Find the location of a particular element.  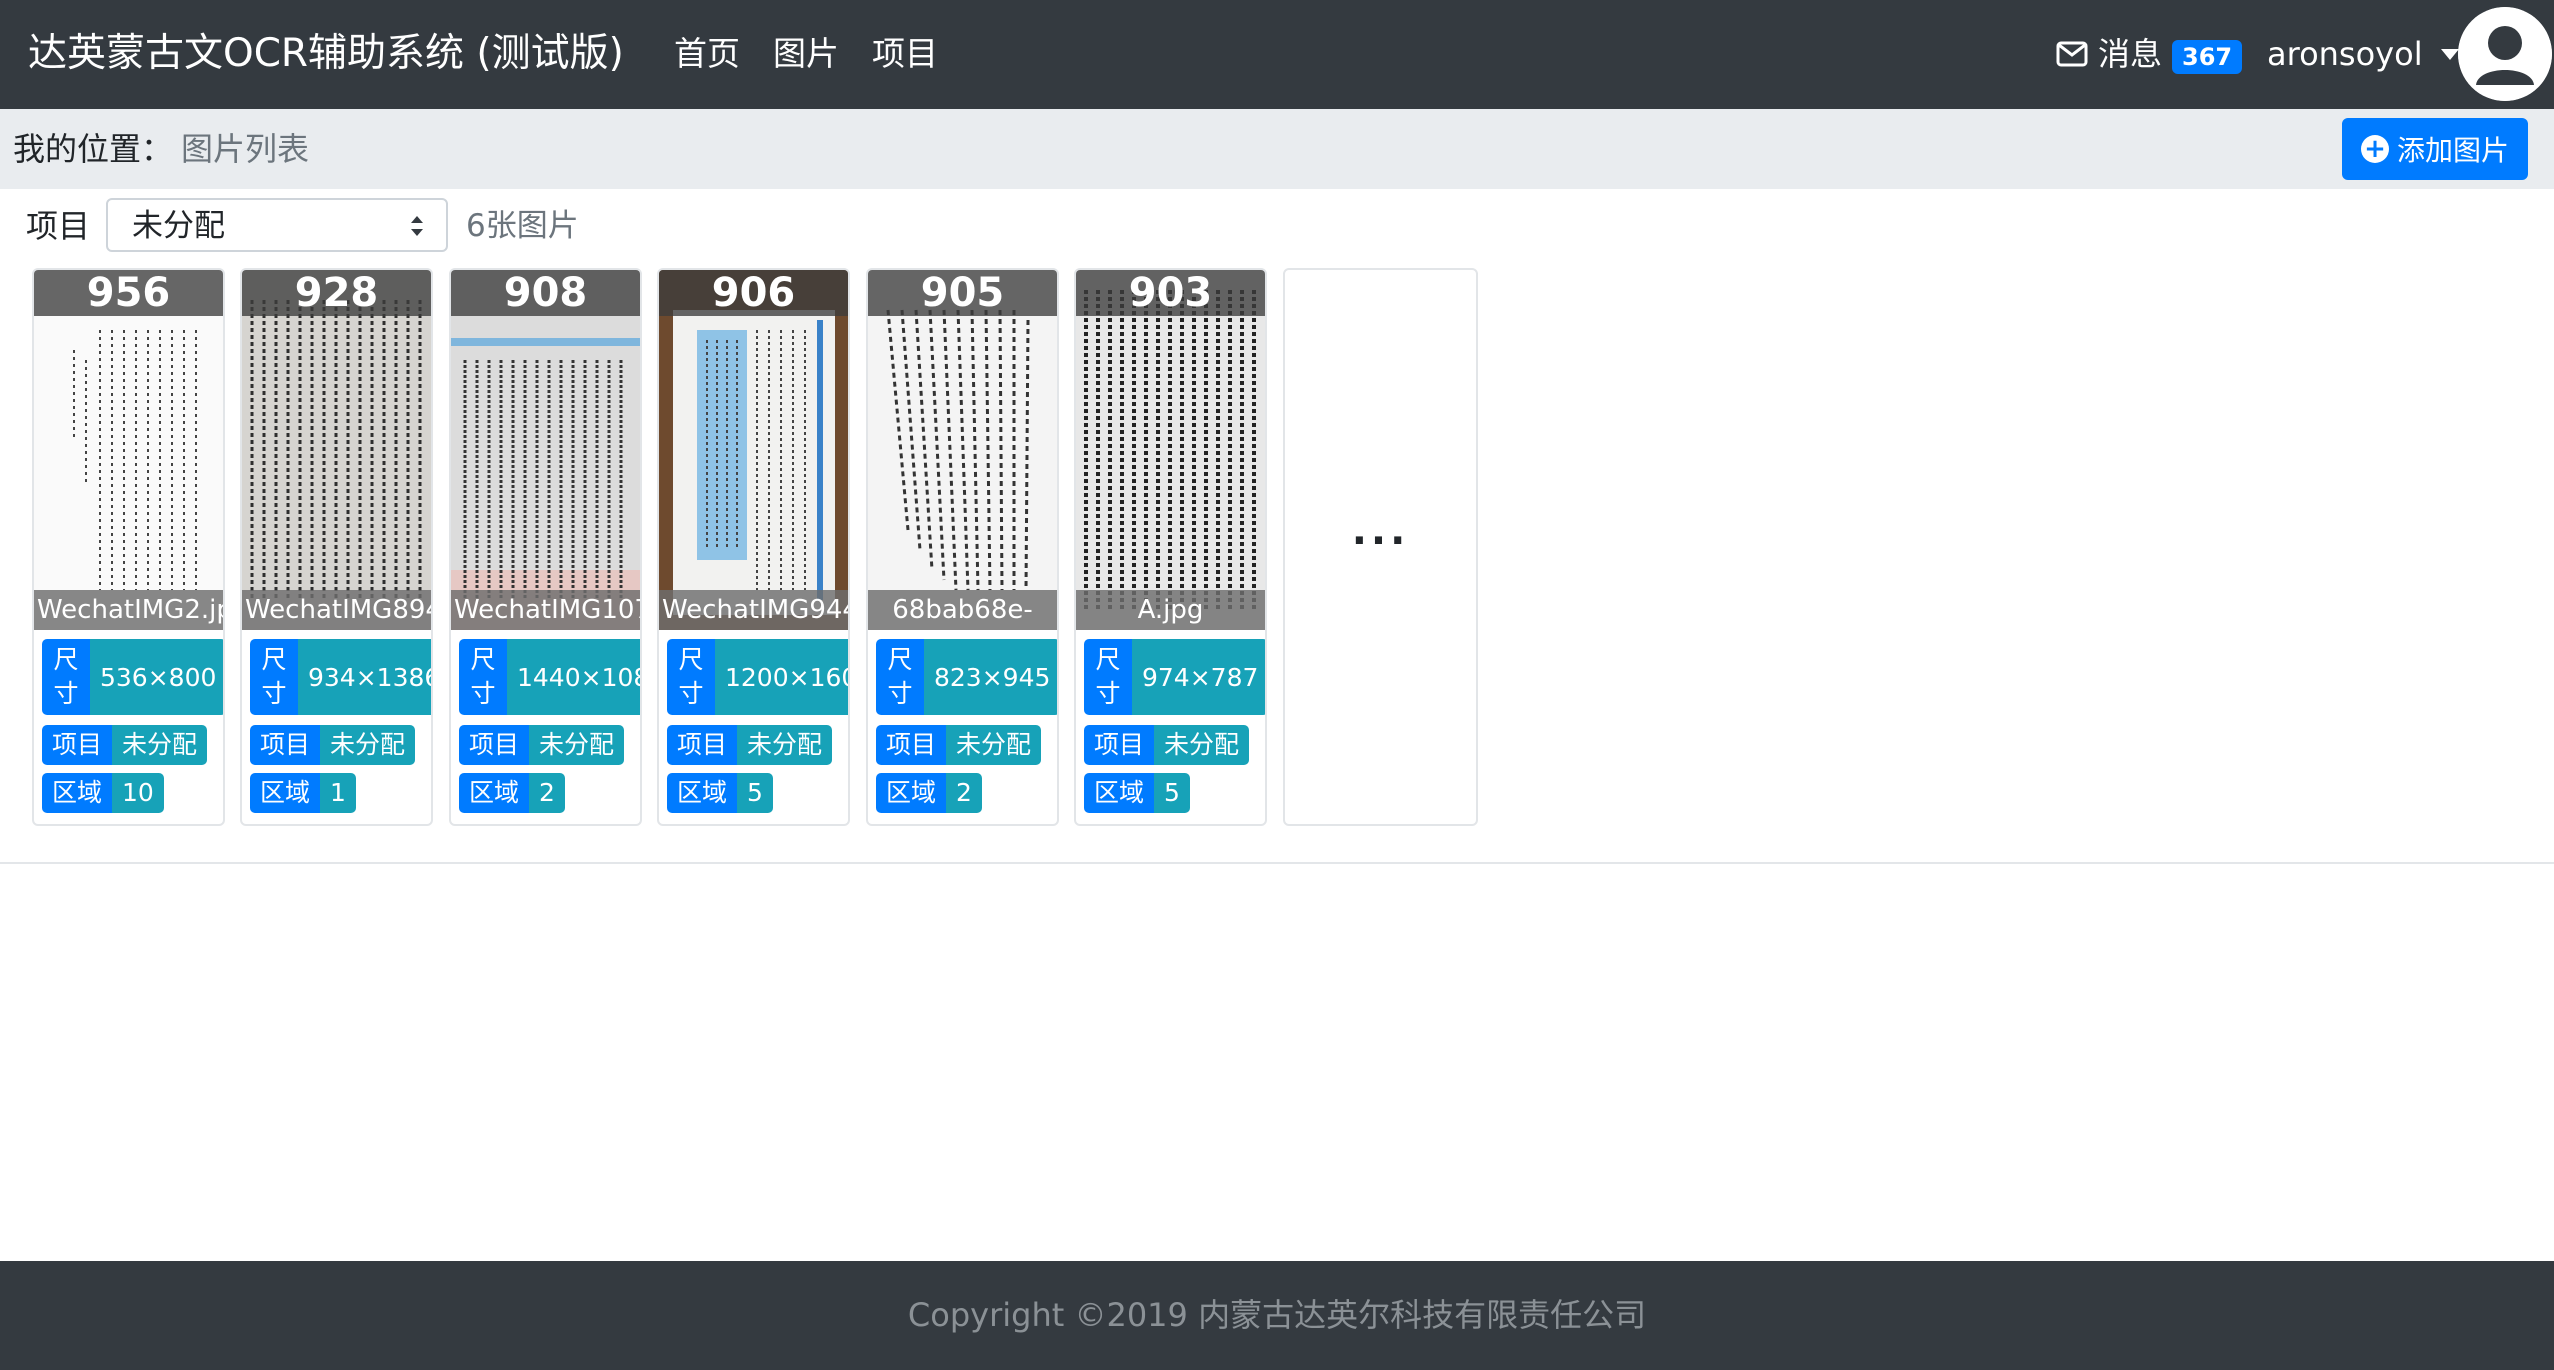

image-card: 928 WechatIMG894 尺寸 934×1386 项目 未分配 区域 1 is located at coordinates (336, 547).